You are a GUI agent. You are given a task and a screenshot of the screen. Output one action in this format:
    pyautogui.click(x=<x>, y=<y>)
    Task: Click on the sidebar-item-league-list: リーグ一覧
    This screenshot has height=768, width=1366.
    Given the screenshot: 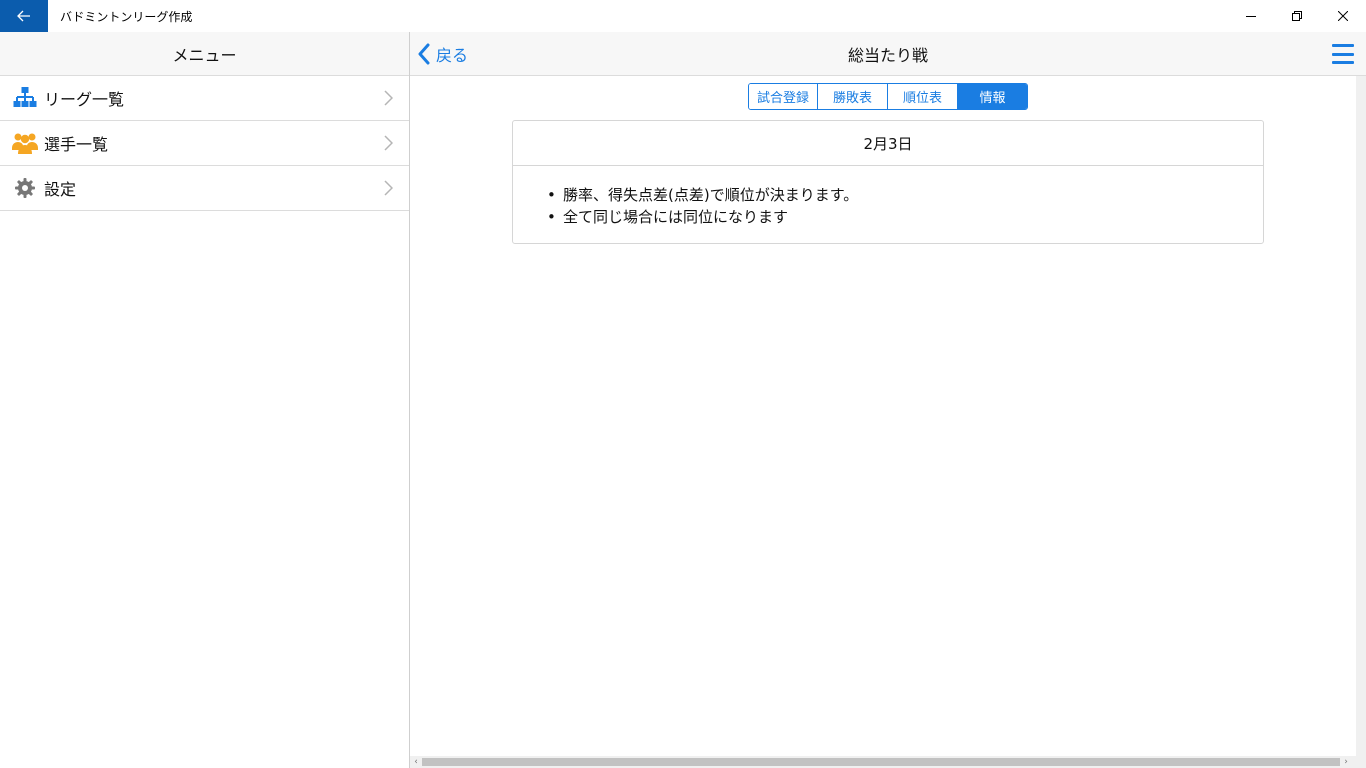 What is the action you would take?
    pyautogui.click(x=204, y=98)
    